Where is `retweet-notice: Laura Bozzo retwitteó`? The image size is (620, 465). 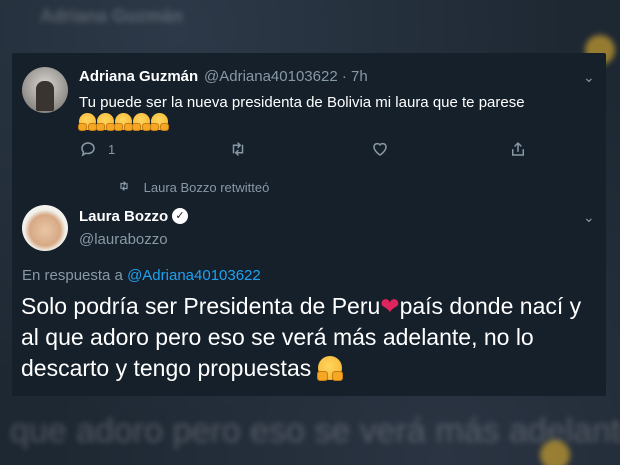 retweet-notice: Laura Bozzo retwitteó is located at coordinates (193, 187).